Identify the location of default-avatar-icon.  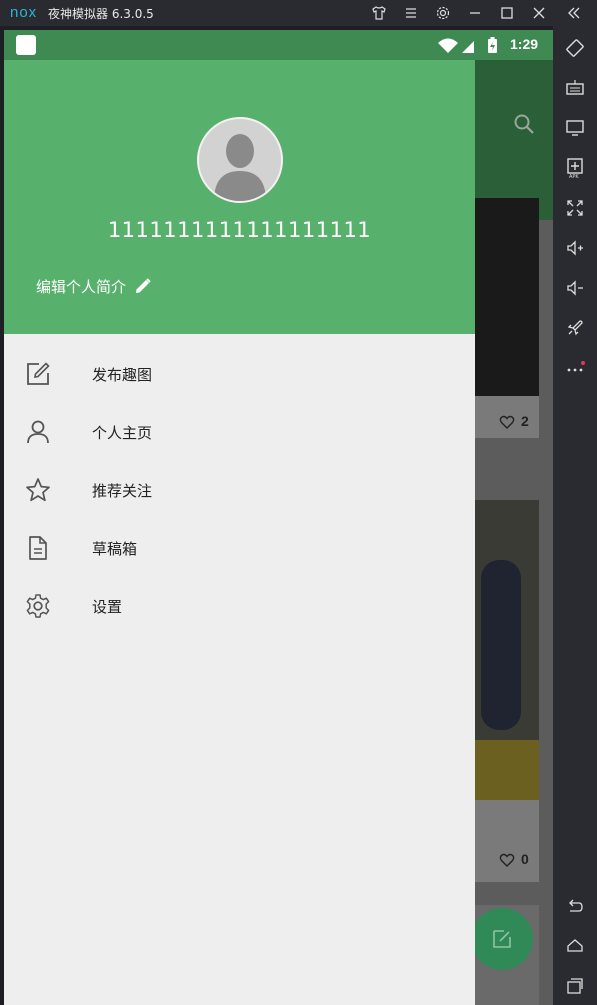
(240, 167).